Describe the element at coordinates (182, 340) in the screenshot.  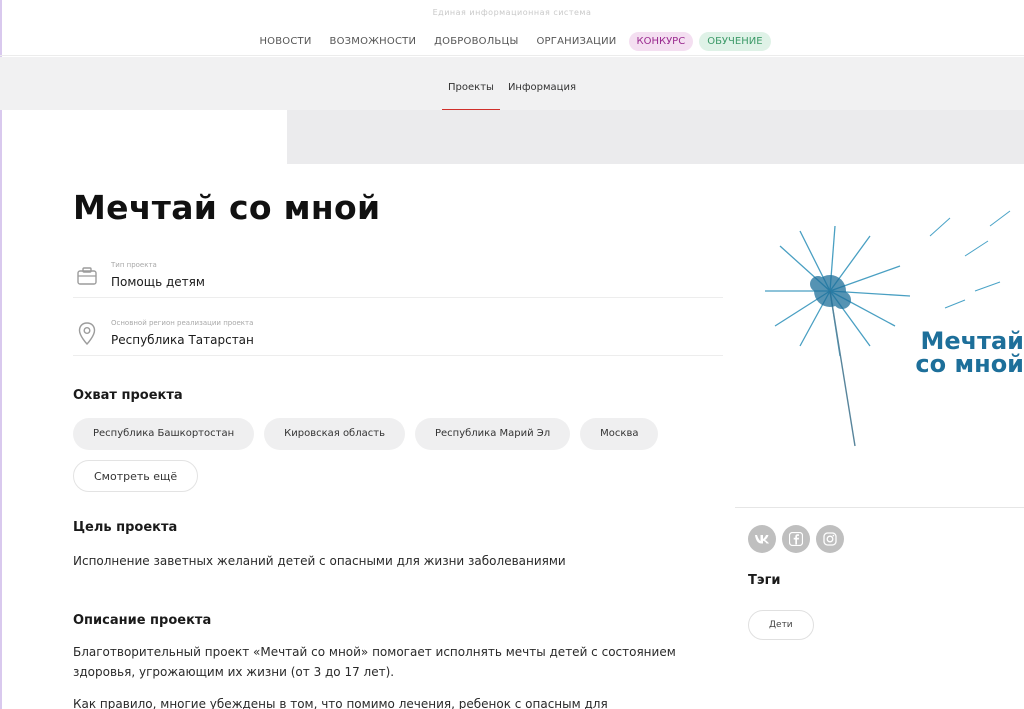
I see `project-region-value: Республика Татарстан` at that location.